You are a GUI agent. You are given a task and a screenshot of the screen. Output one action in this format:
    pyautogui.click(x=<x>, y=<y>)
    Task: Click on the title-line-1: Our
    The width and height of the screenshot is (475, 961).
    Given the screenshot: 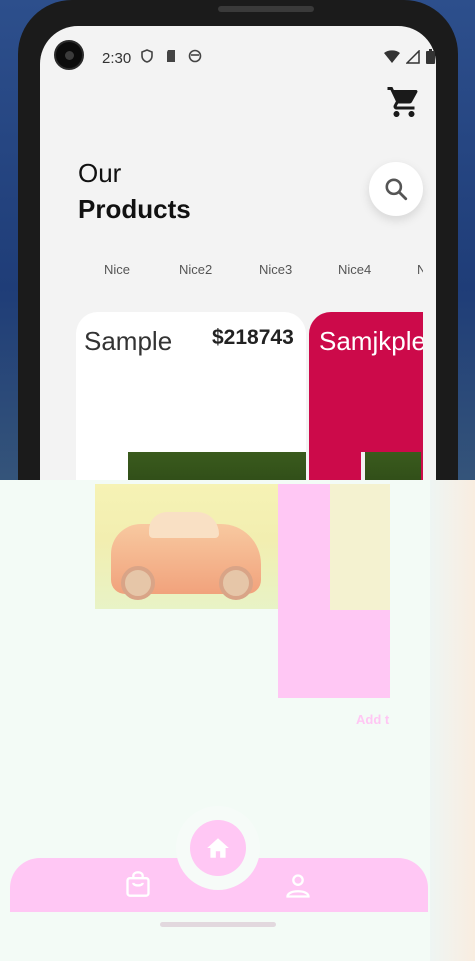 What is the action you would take?
    pyautogui.click(x=100, y=173)
    